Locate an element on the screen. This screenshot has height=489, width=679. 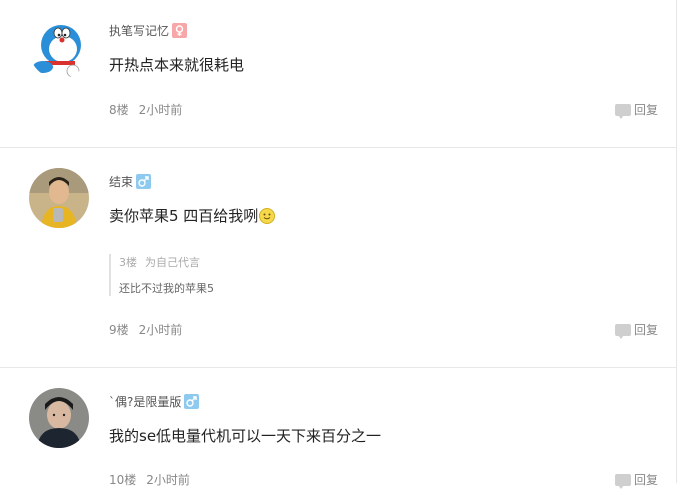
post-author: `偶?是限量版 is located at coordinates (154, 401).